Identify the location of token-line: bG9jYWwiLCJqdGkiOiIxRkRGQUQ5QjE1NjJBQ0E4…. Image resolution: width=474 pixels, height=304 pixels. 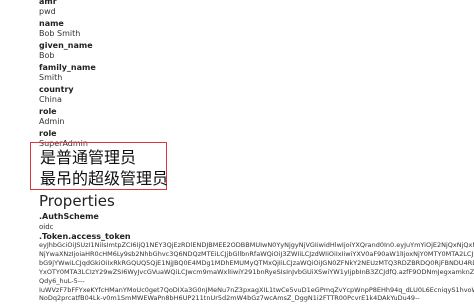
(256, 262).